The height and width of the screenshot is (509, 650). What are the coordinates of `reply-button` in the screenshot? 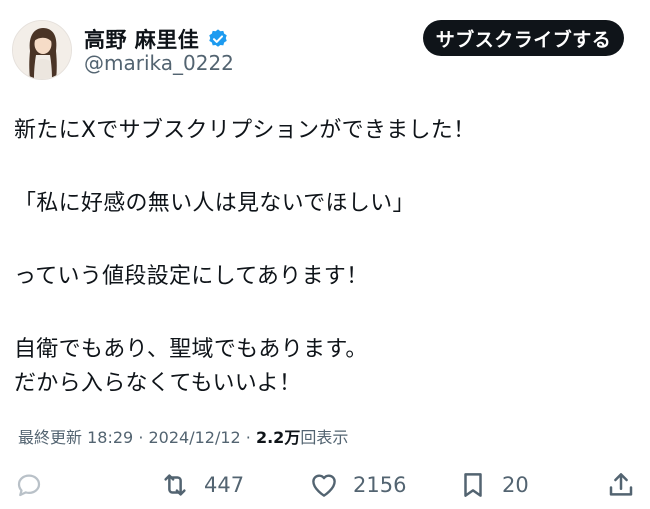 It's located at (29, 485).